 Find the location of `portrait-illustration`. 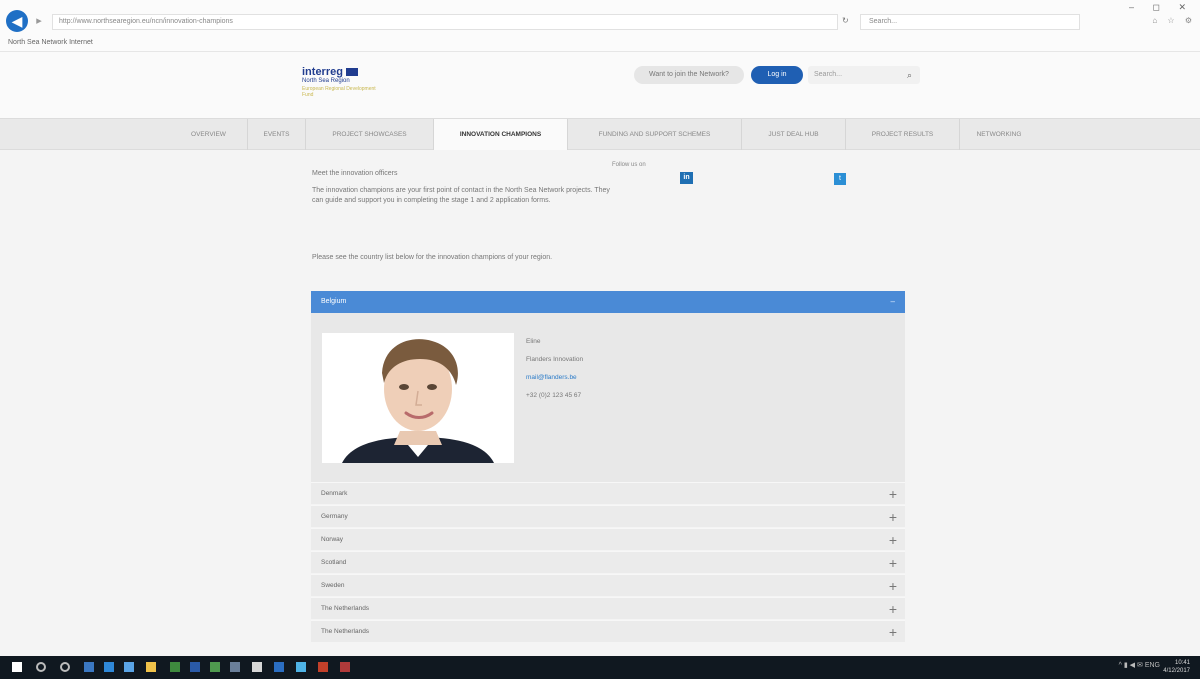

portrait-illustration is located at coordinates (418, 398).